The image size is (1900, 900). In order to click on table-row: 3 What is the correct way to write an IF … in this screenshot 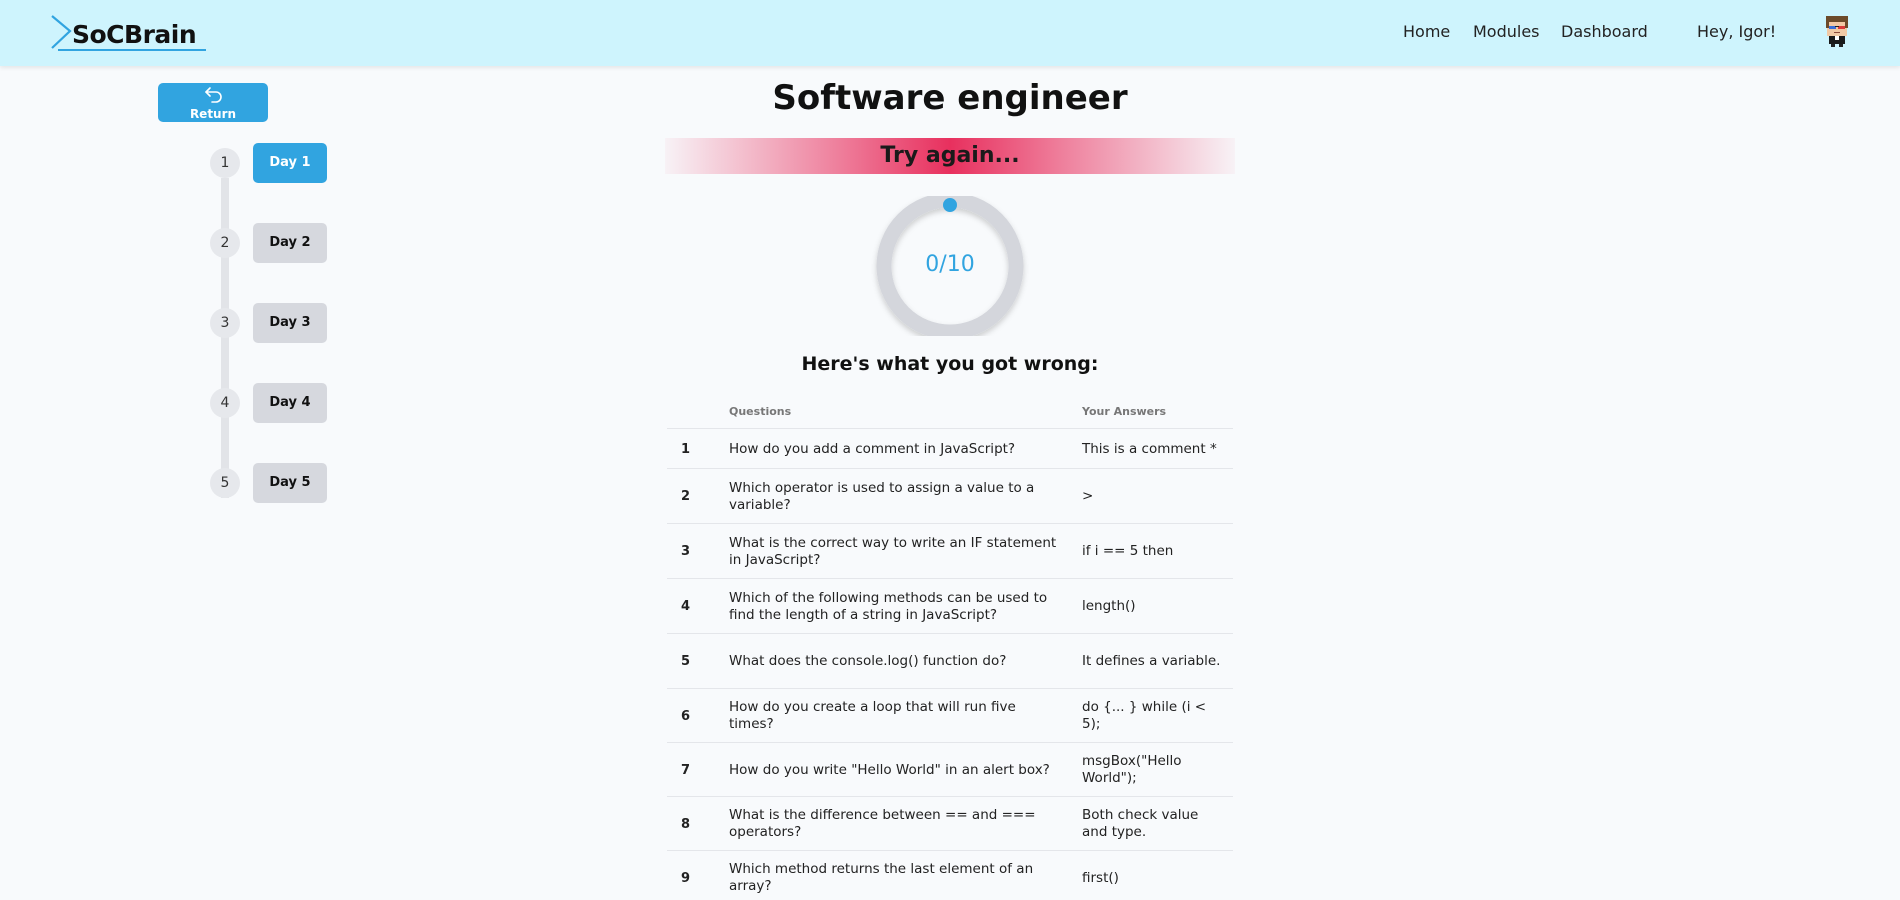, I will do `click(950, 550)`.